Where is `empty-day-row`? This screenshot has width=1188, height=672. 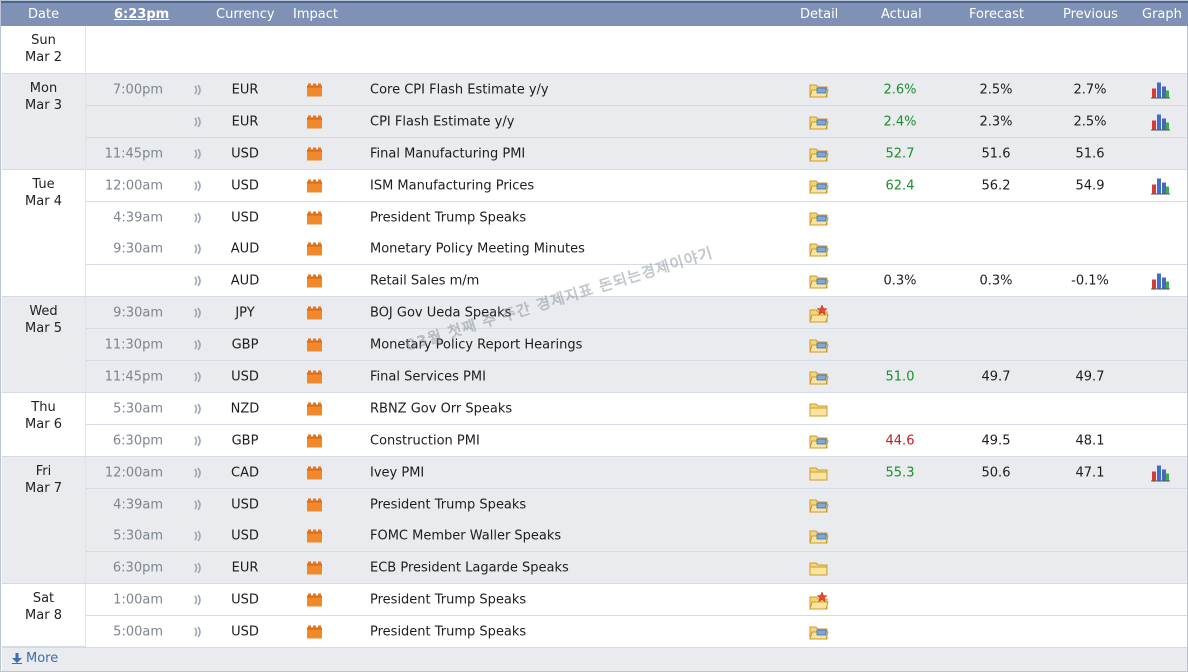
empty-day-row is located at coordinates (636, 50).